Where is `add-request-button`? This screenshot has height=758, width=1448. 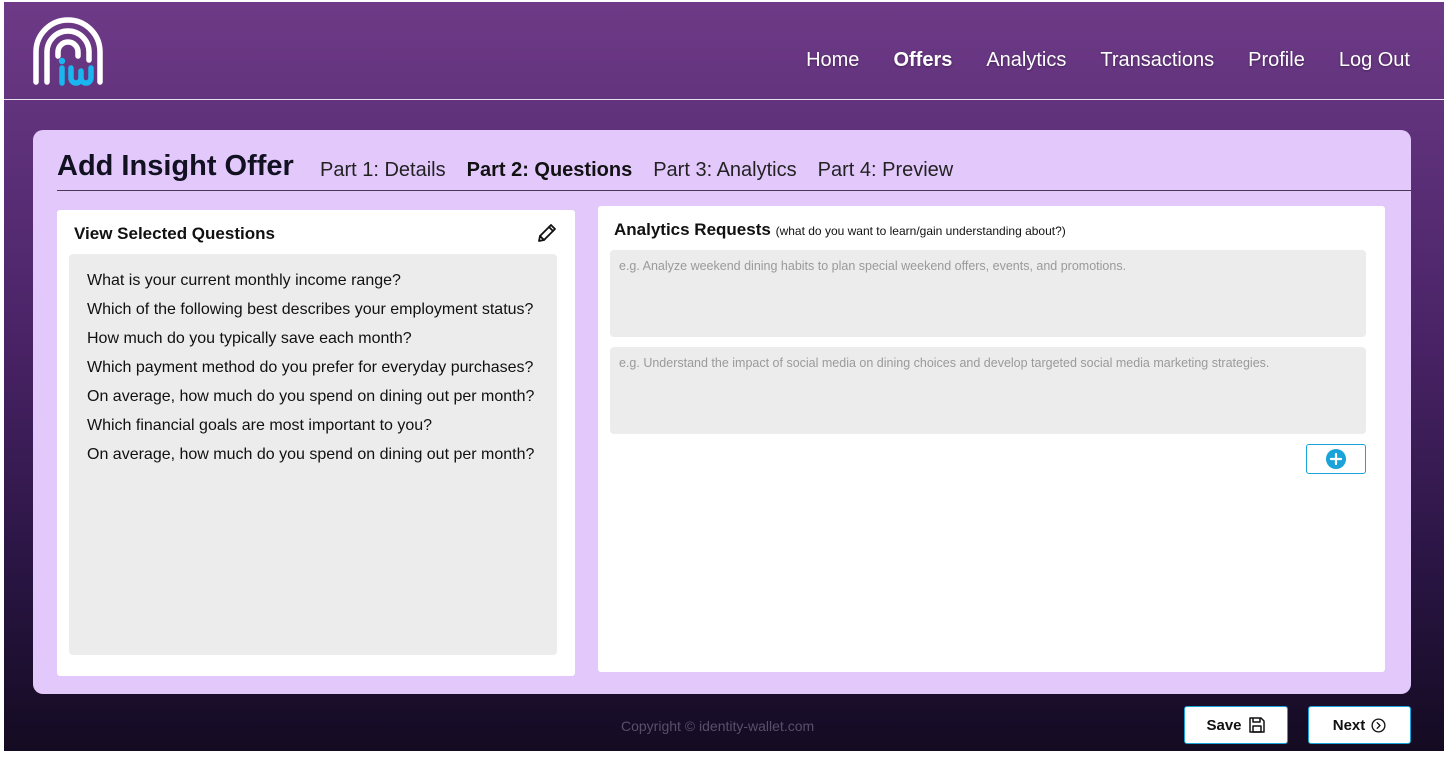
add-request-button is located at coordinates (1336, 459).